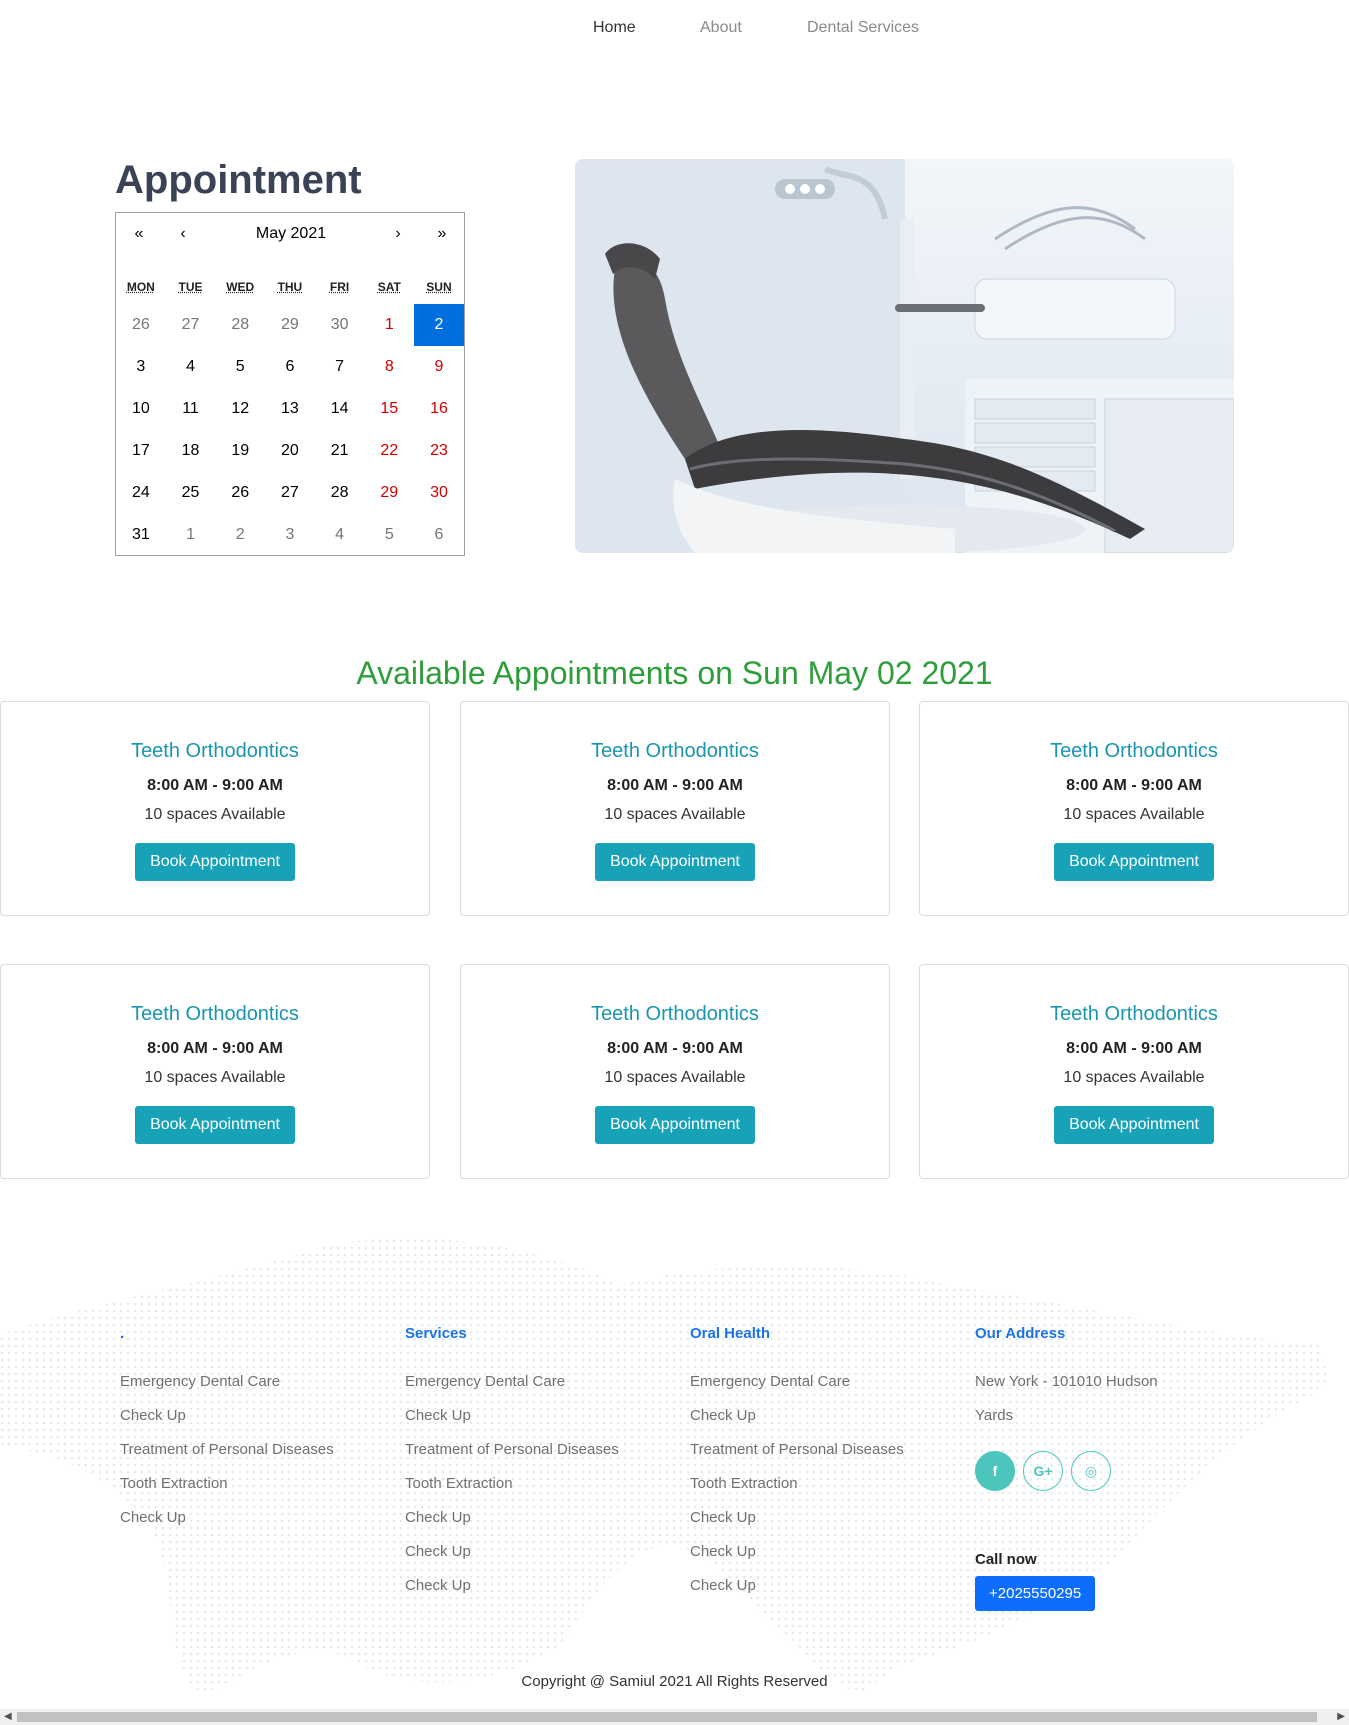 The height and width of the screenshot is (1725, 1349). What do you see at coordinates (389, 287) in the screenshot?
I see `weekday-label: SAT` at bounding box center [389, 287].